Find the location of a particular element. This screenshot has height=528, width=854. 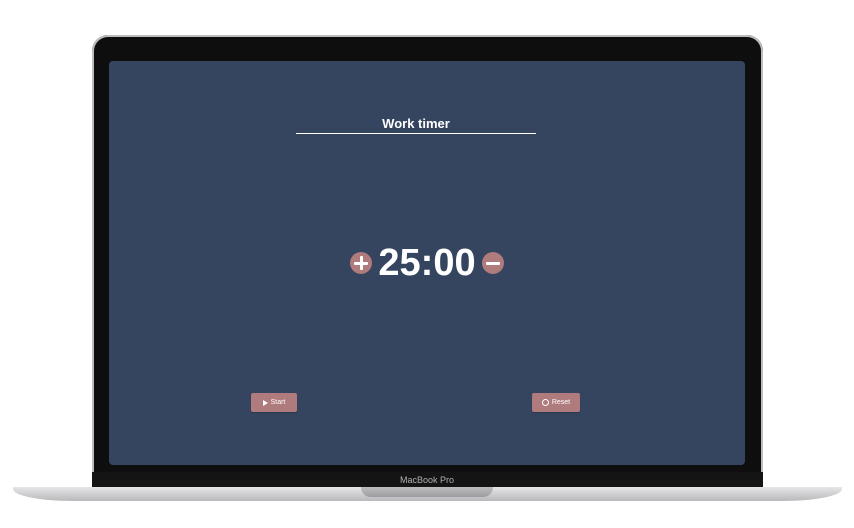

start-button-label: Start is located at coordinates (278, 402).